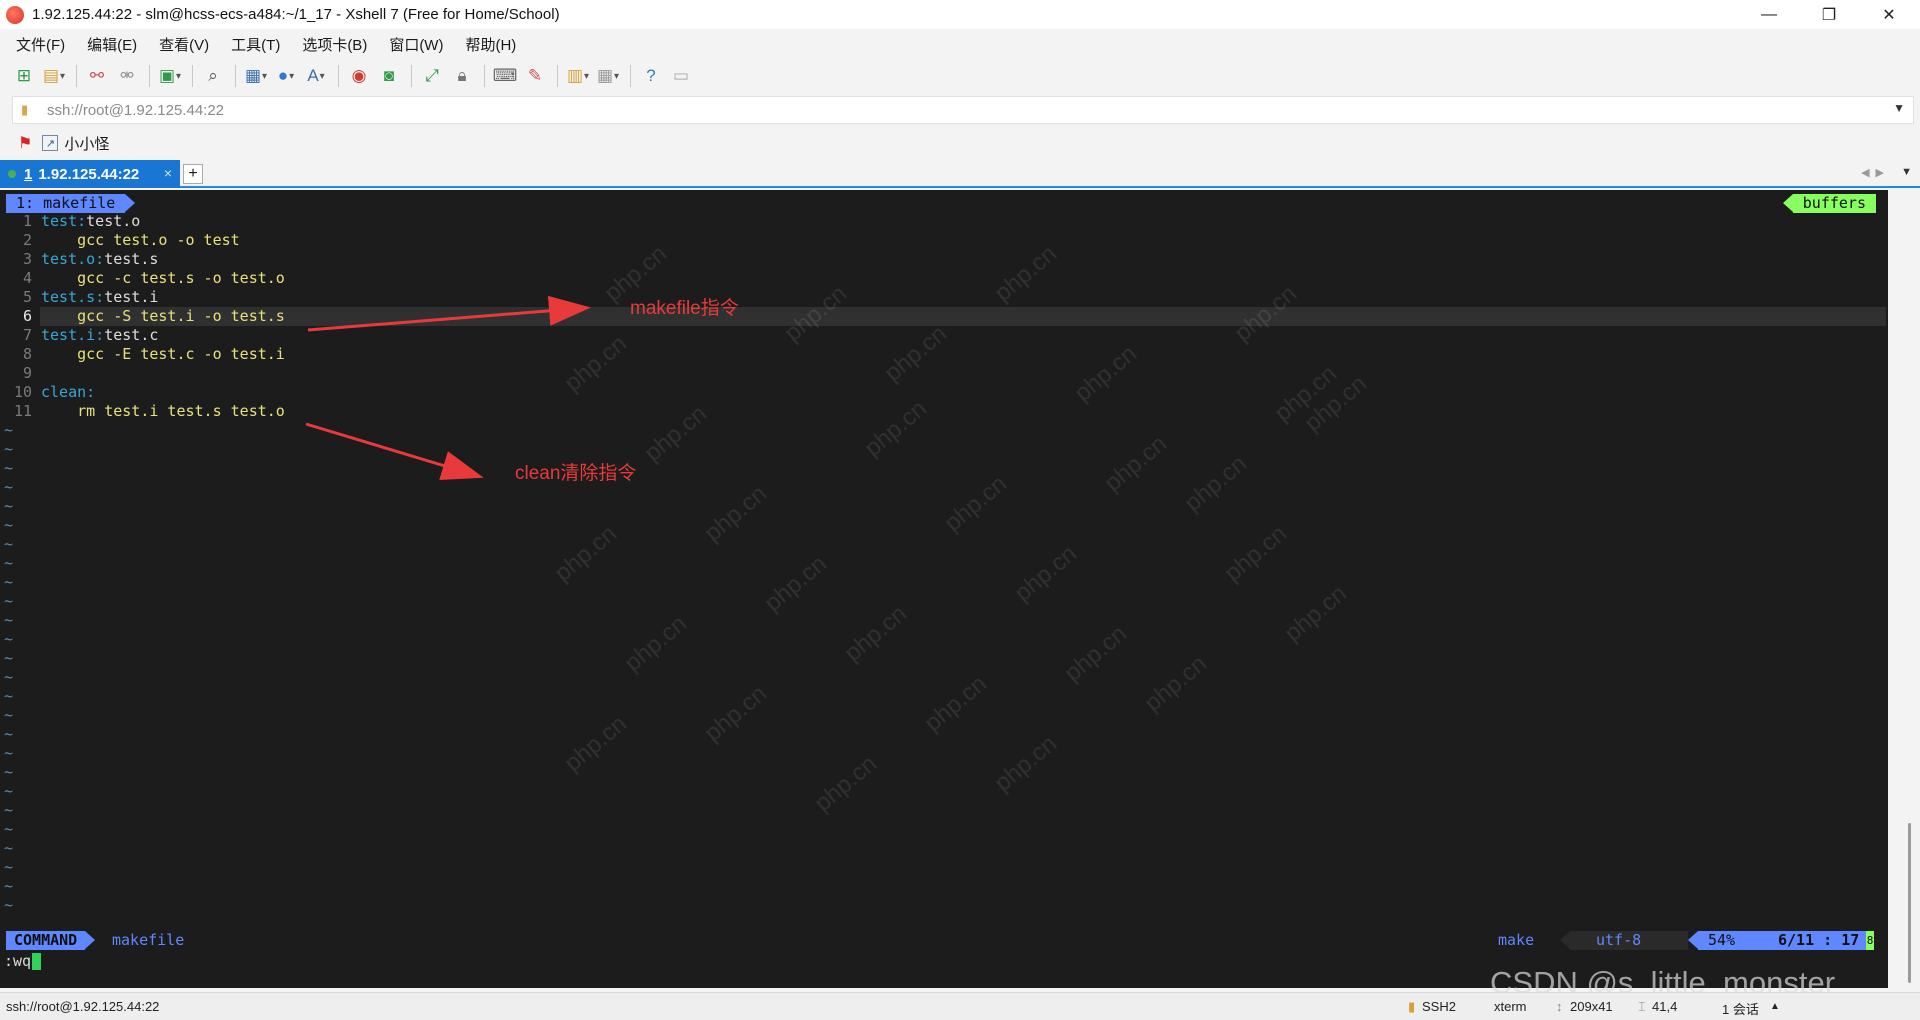 This screenshot has height=1020, width=1920. Describe the element at coordinates (1819, 940) in the screenshot. I see `status-position: 6/11 : 17` at that location.